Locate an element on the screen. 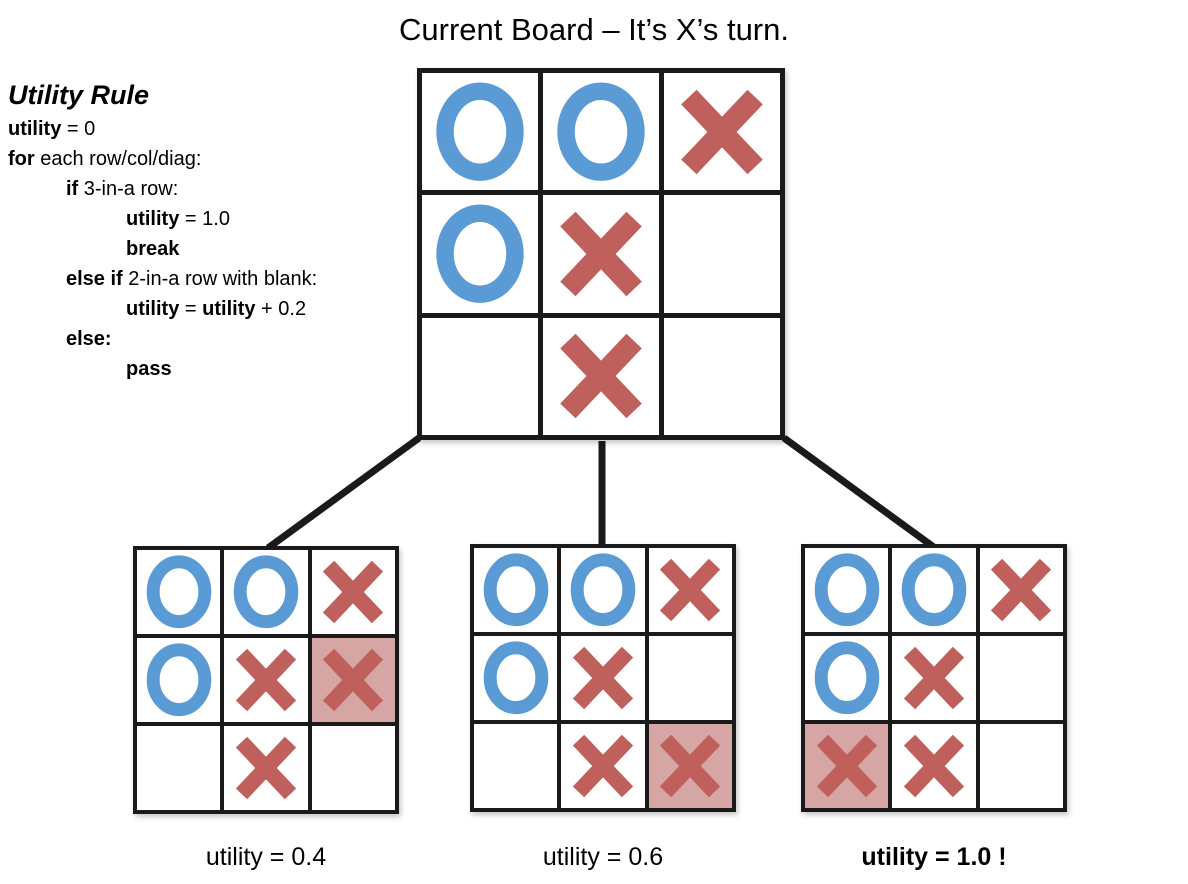 The width and height of the screenshot is (1188, 884). utility-rule-line: break is located at coordinates (208, 249).